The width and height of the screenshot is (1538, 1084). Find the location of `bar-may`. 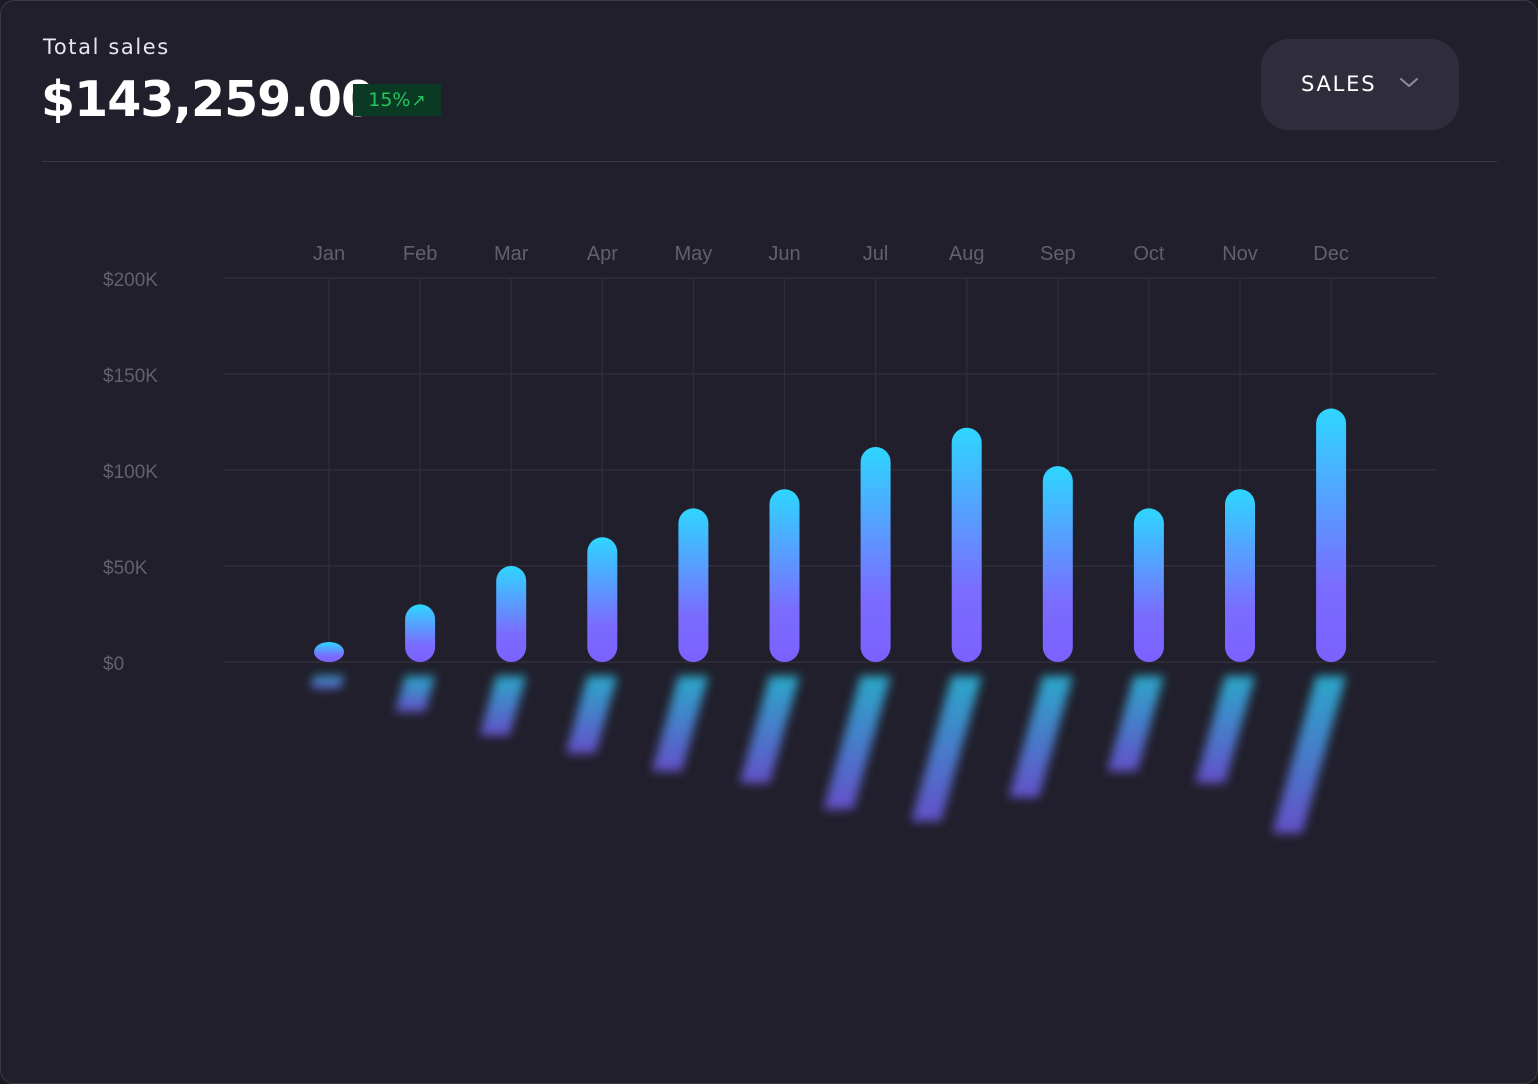

bar-may is located at coordinates (693, 585).